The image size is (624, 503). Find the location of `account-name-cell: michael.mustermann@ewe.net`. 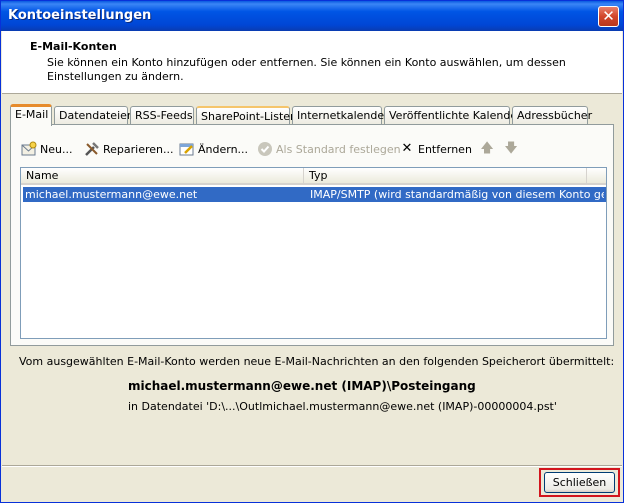

account-name-cell: michael.mustermann@ewe.net is located at coordinates (111, 194).